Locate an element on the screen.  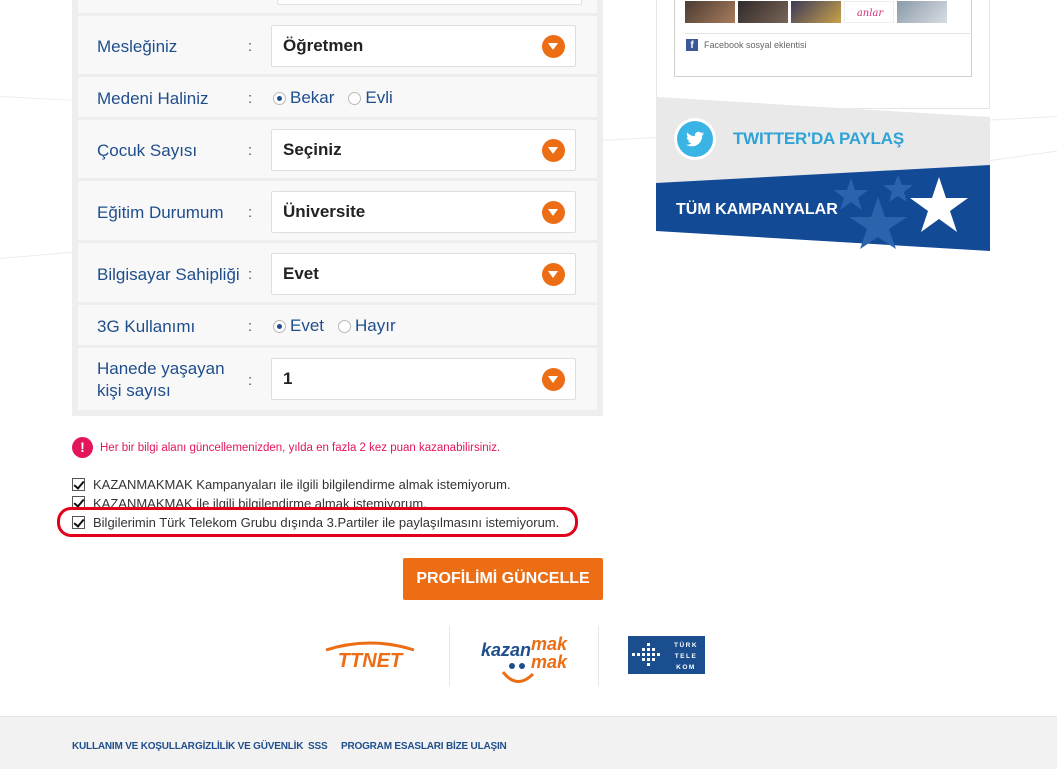
ttnet-logo: TTNET is located at coordinates (370, 656).